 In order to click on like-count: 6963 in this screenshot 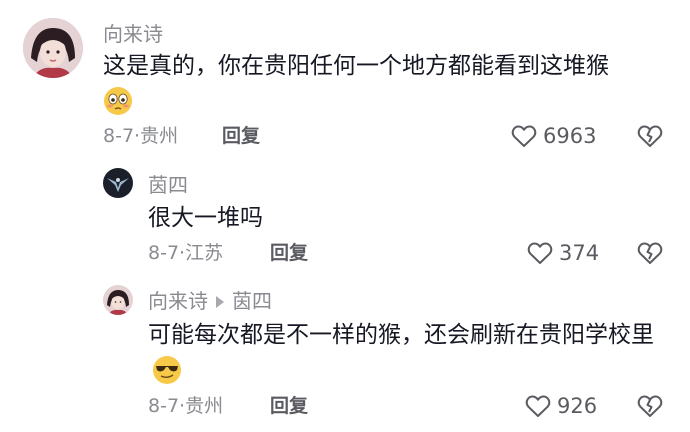, I will do `click(570, 136)`.